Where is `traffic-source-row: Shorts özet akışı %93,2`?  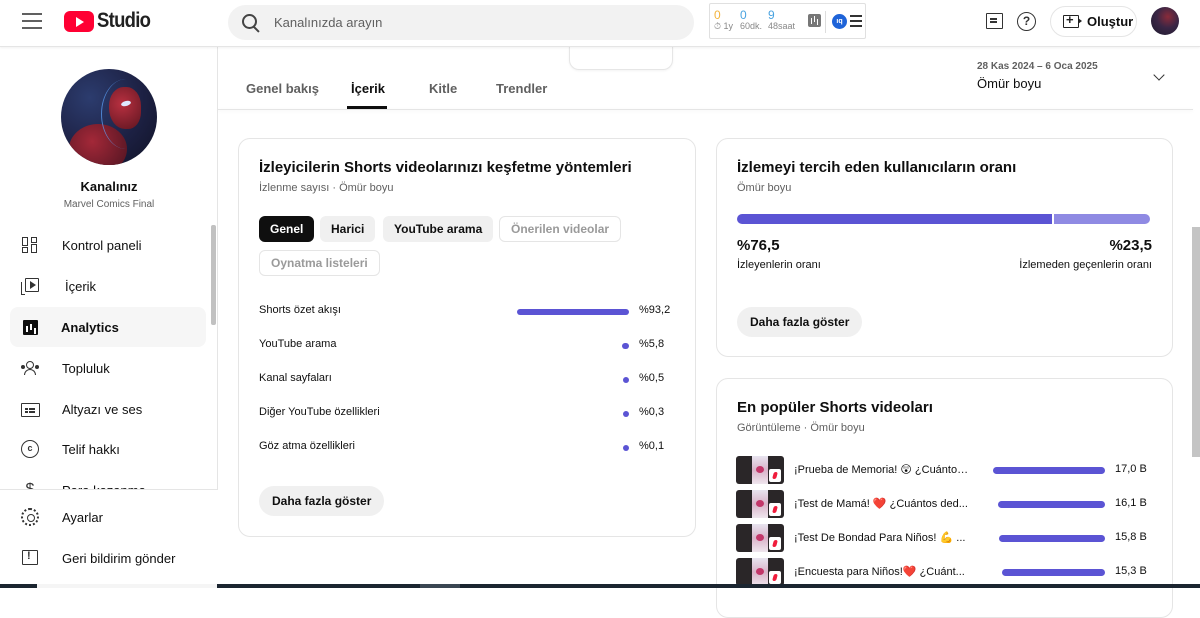
traffic-source-row: Shorts özet akışı %93,2 is located at coordinates (465, 312).